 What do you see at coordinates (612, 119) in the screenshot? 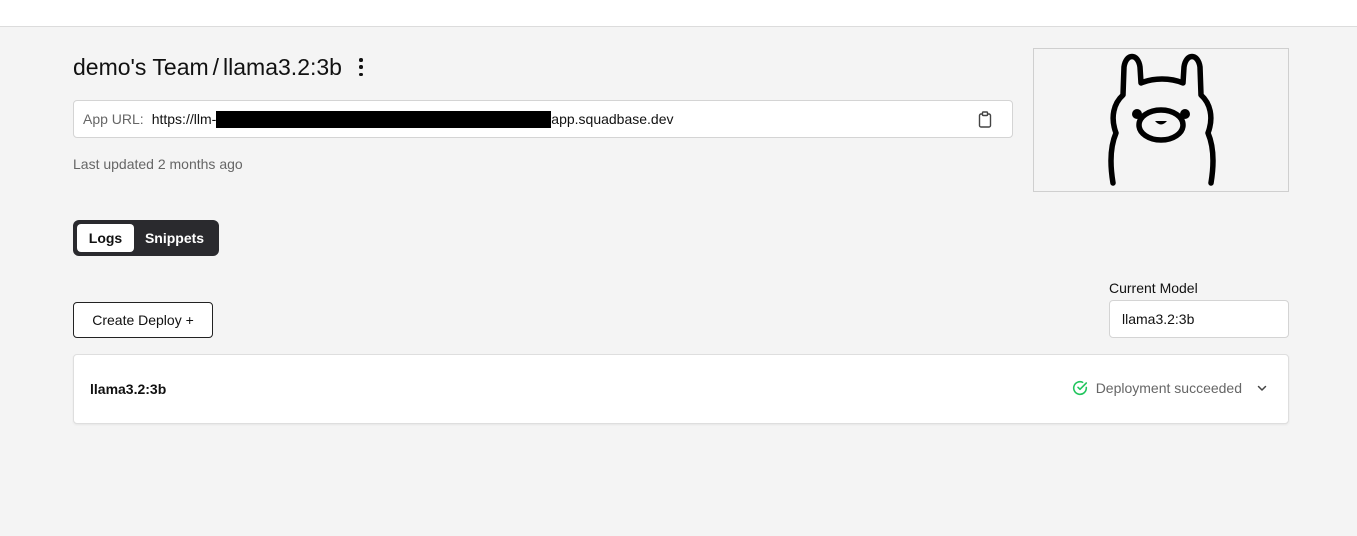
I see `app-url-suffix: app.squadbase.dev` at bounding box center [612, 119].